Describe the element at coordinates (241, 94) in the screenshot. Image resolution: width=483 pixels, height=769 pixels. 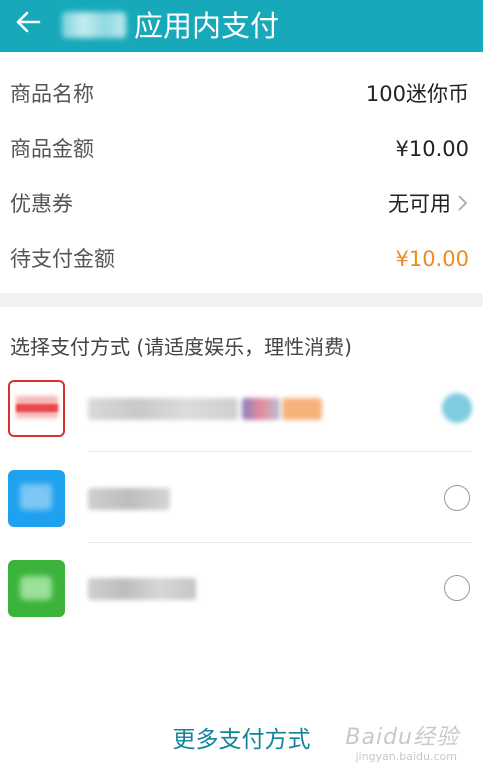
I see `product-name-row: 商品名称 100迷你币` at that location.